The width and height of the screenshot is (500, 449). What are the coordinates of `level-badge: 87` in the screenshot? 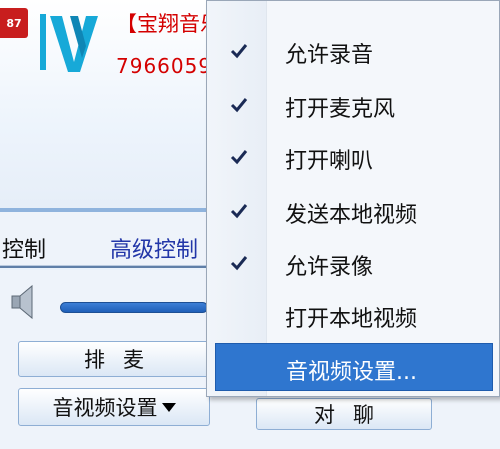 It's located at (14, 23).